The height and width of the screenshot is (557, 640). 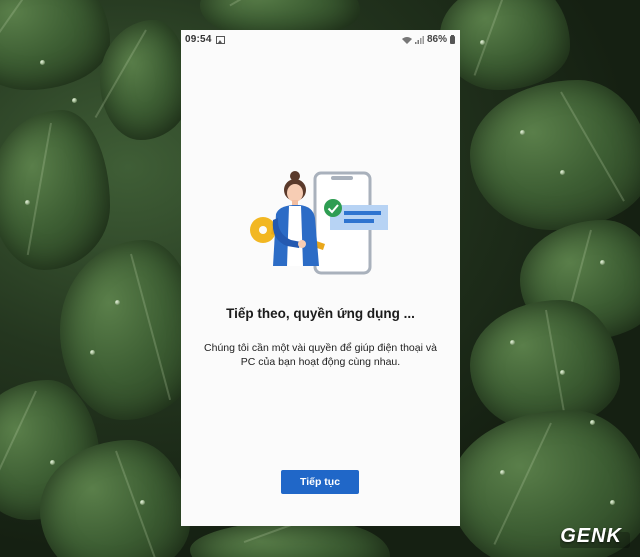 I want to click on continue-button: Tiếp tục, so click(x=320, y=482).